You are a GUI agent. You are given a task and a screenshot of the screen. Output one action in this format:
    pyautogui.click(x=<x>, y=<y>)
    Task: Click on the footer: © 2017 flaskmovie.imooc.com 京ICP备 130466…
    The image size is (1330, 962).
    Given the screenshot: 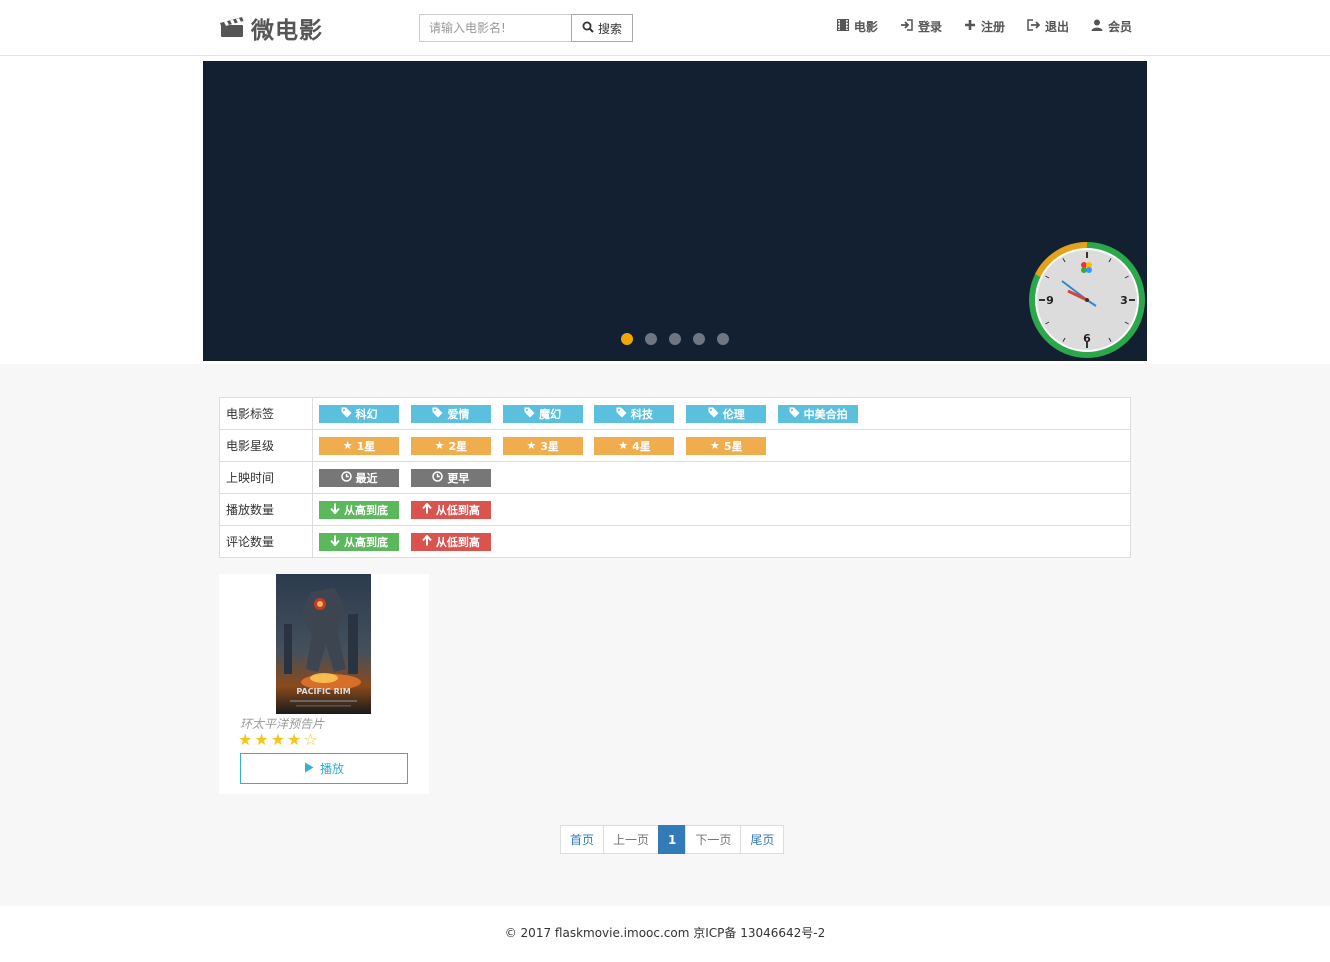 What is the action you would take?
    pyautogui.click(x=665, y=934)
    